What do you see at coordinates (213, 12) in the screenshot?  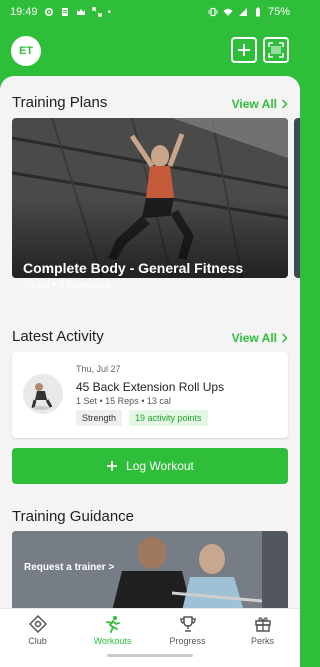 I see `vibrate-icon` at bounding box center [213, 12].